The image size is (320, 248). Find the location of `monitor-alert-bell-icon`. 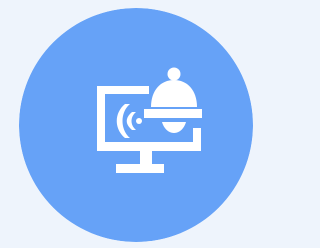

monitor-alert-bell-icon is located at coordinates (149, 120).